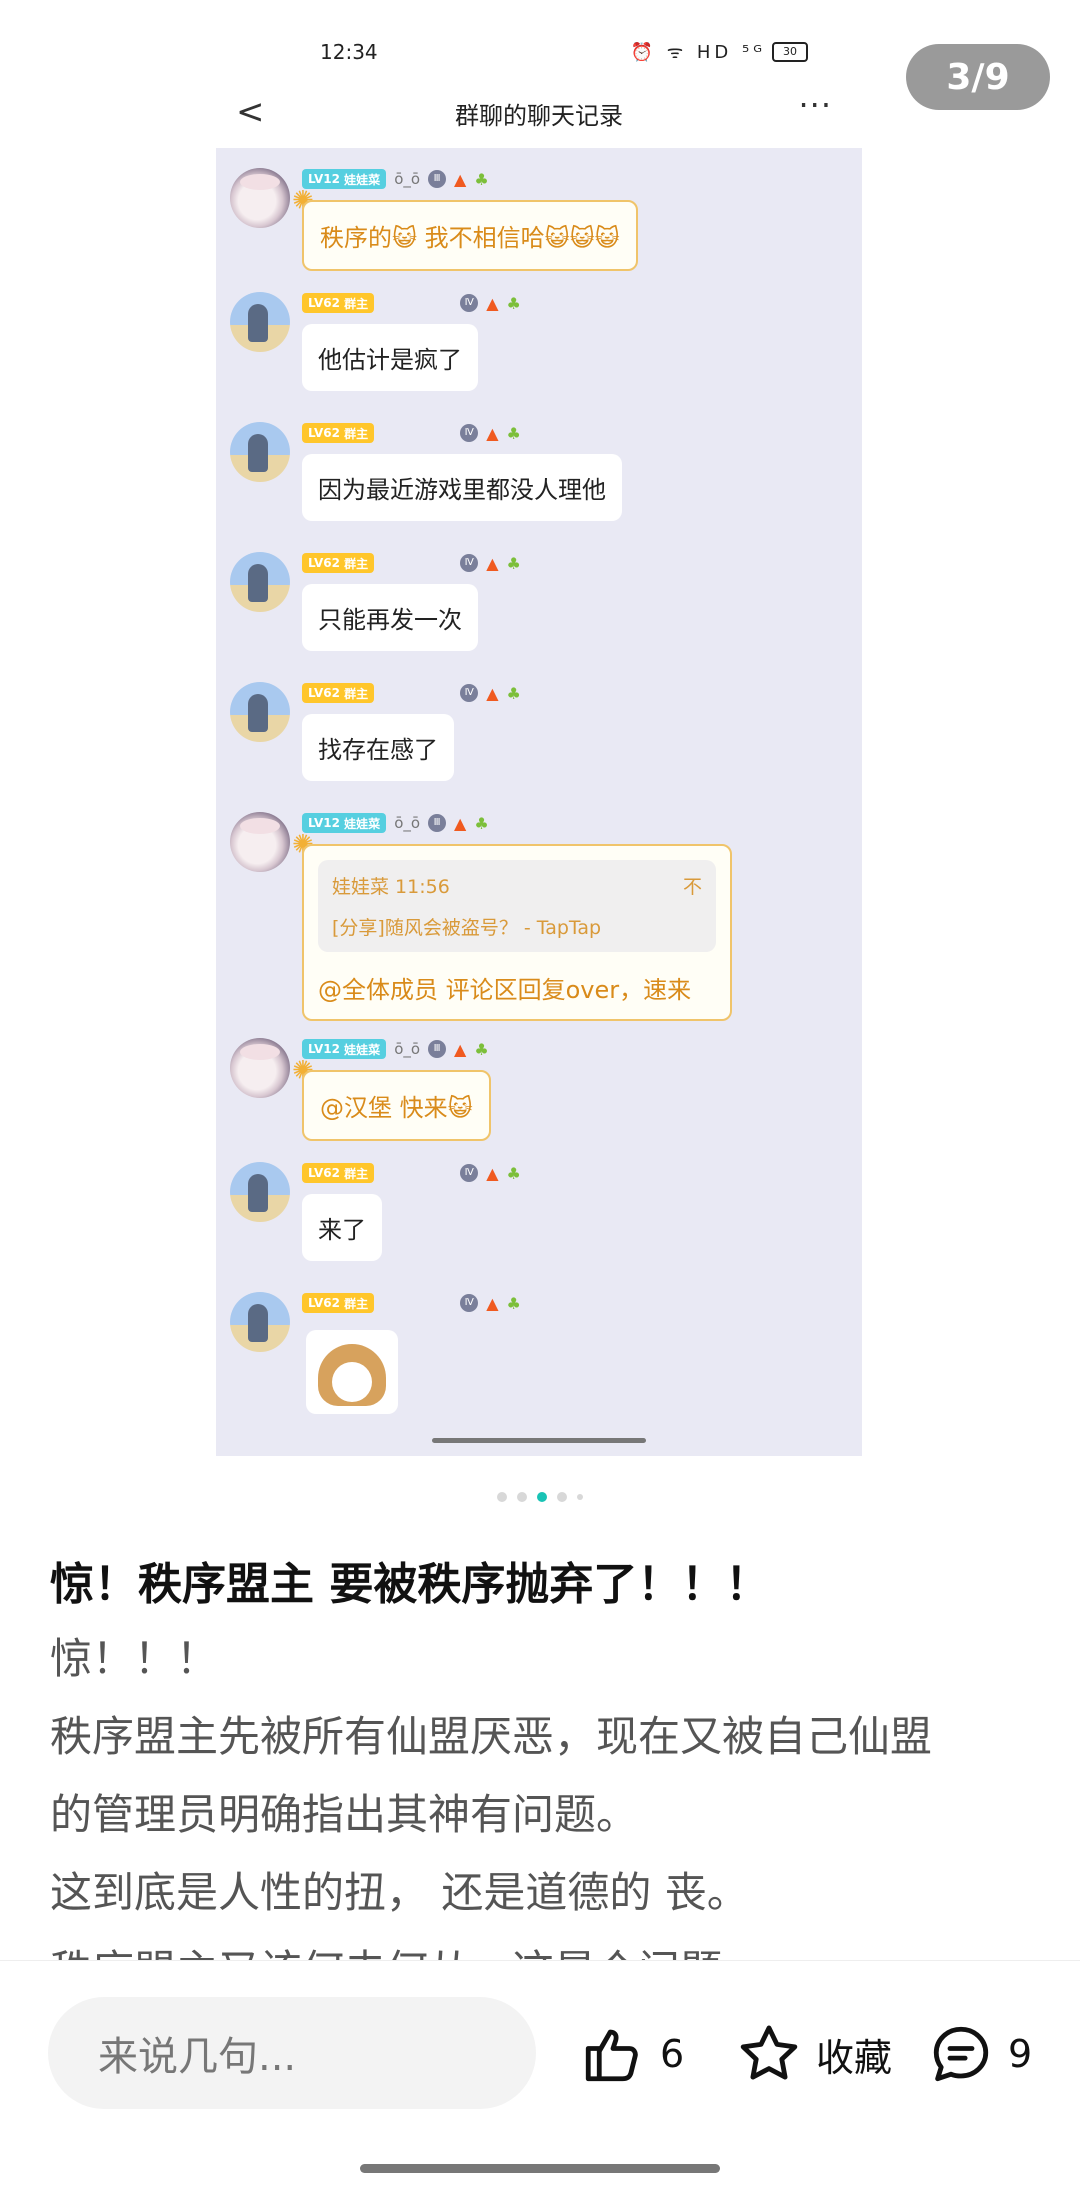 The width and height of the screenshot is (1080, 2188). Describe the element at coordinates (349, 52) in the screenshot. I see `inner-status-time: 12:34` at that location.